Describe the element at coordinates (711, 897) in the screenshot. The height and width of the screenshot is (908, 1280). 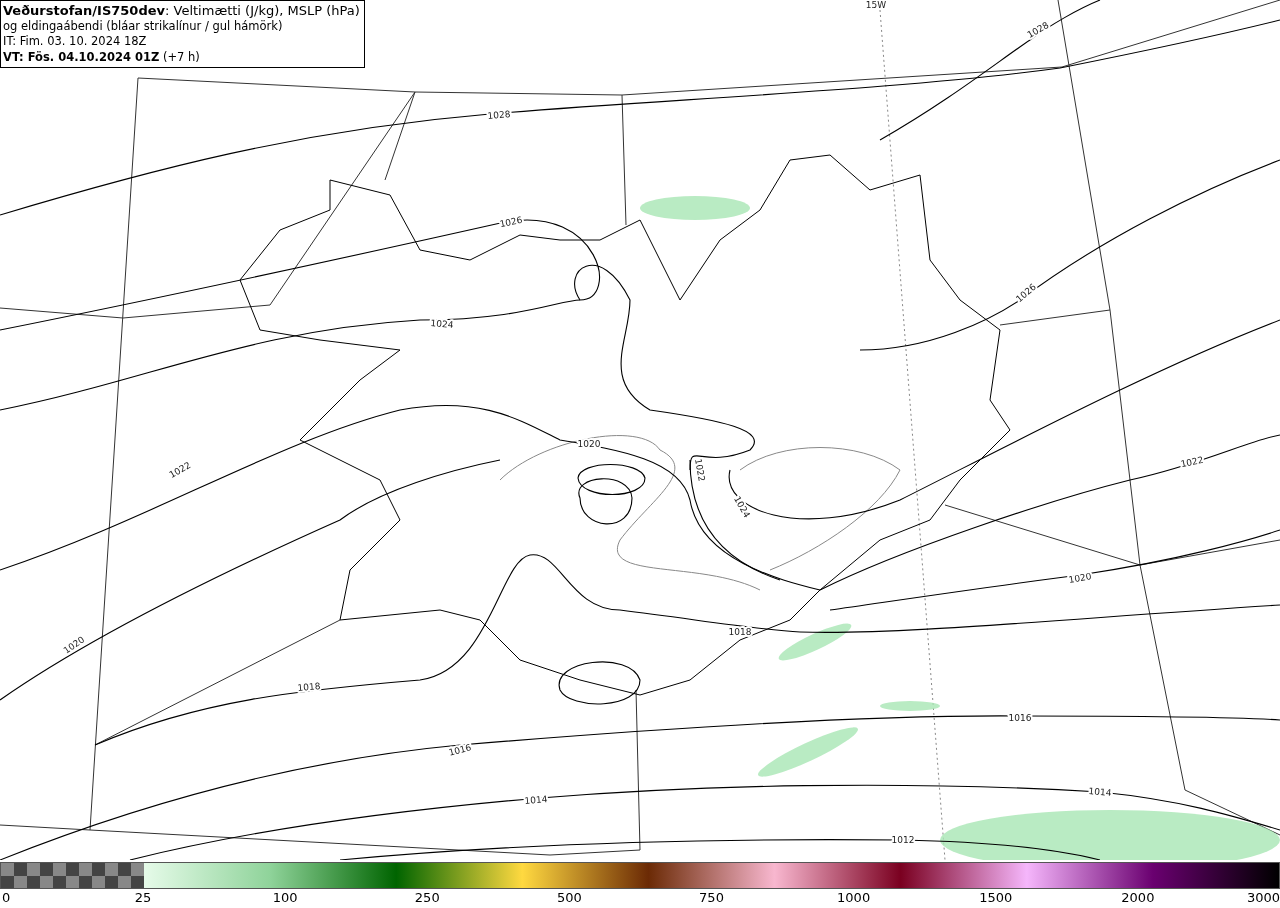
I see `scale-label: 750` at that location.